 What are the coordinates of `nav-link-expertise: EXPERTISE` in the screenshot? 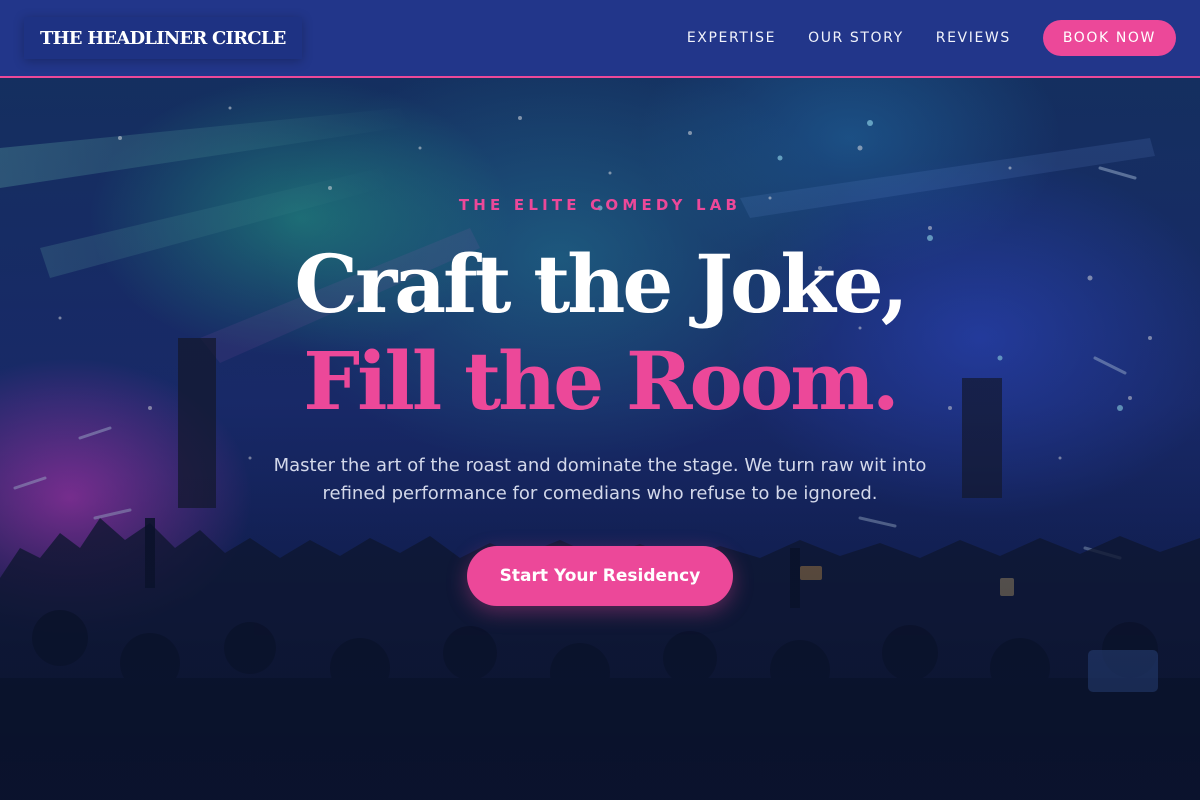 It's located at (731, 38).